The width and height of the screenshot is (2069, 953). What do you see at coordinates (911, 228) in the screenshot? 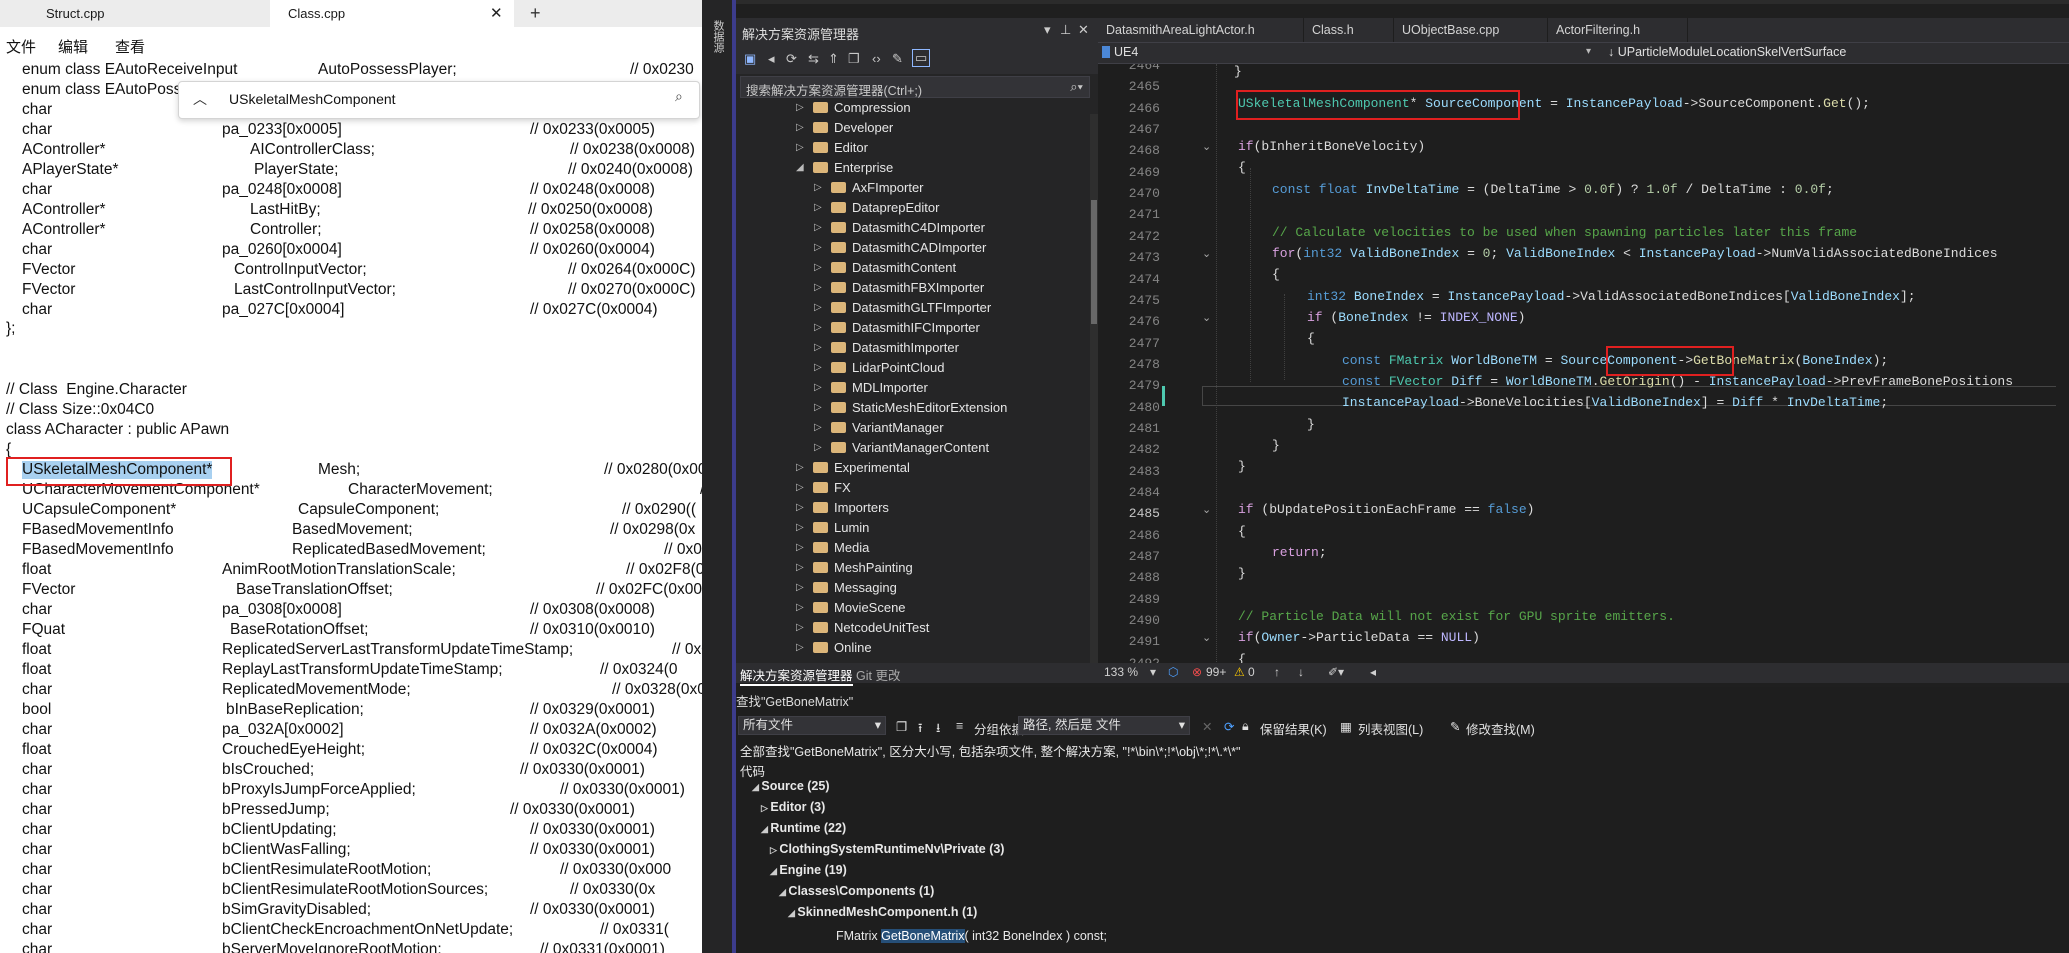
I see `tree-item: ▷ DatasmithC4DImporter` at bounding box center [911, 228].